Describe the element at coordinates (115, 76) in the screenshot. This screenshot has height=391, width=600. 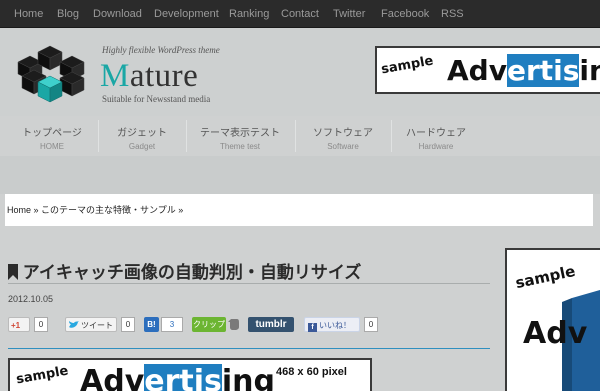
I see `logo-first-letter: M` at that location.